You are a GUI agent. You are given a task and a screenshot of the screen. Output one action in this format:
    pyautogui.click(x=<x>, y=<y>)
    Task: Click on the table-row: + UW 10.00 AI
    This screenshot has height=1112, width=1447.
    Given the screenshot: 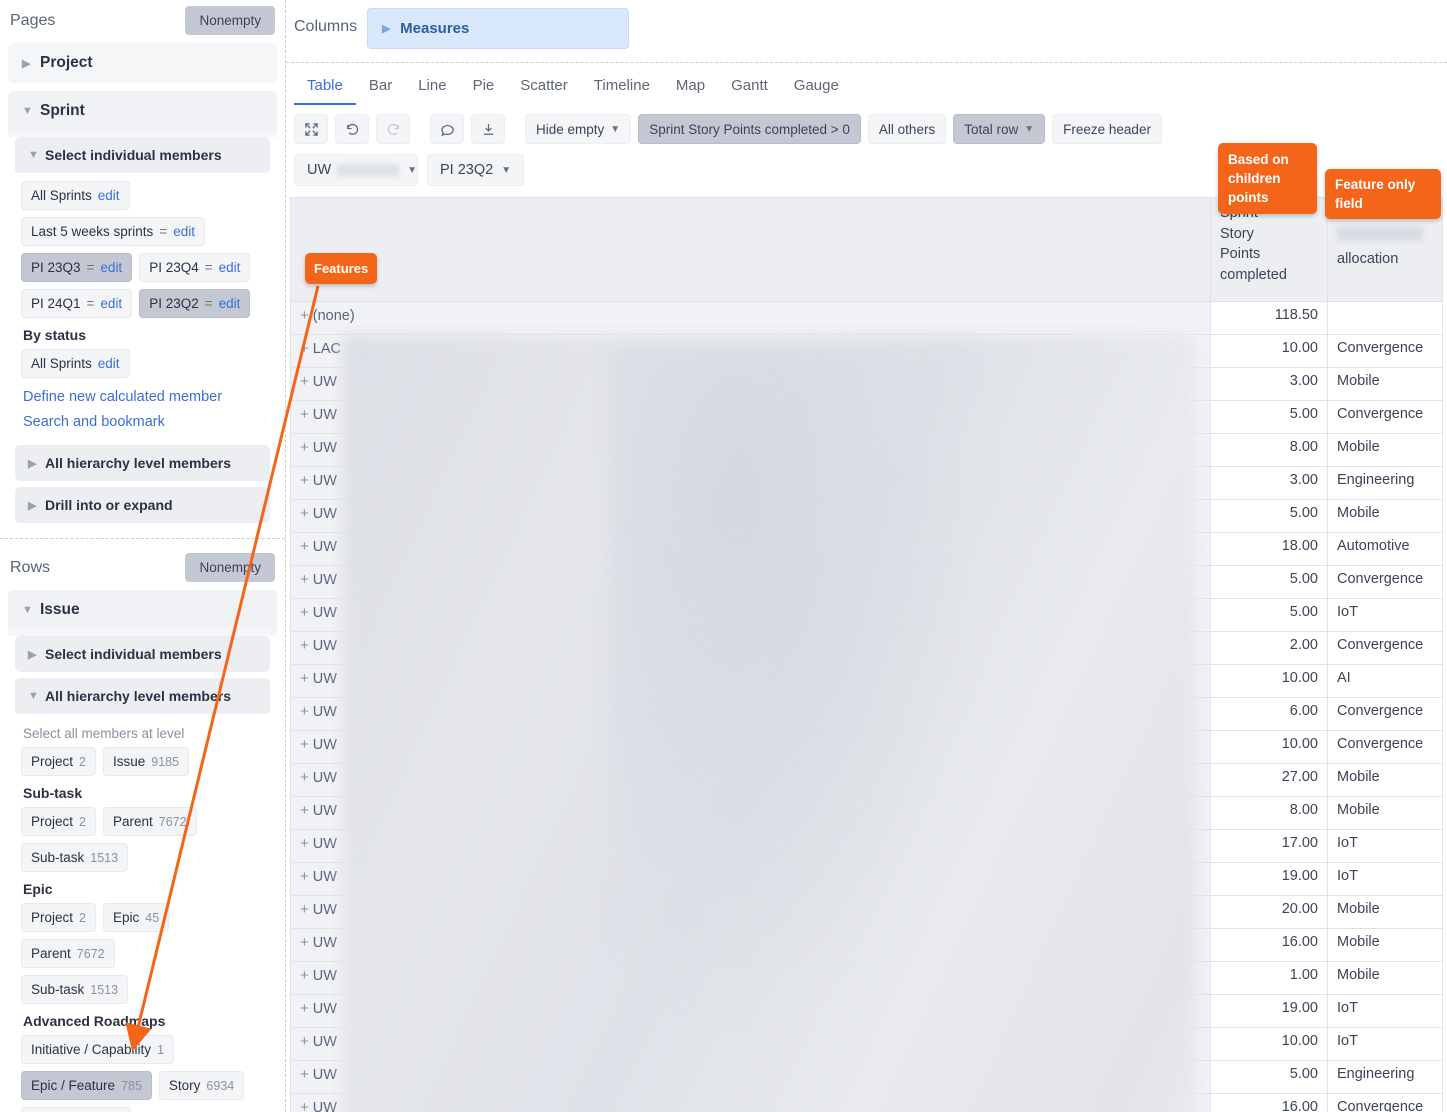 What is the action you would take?
    pyautogui.click(x=866, y=681)
    